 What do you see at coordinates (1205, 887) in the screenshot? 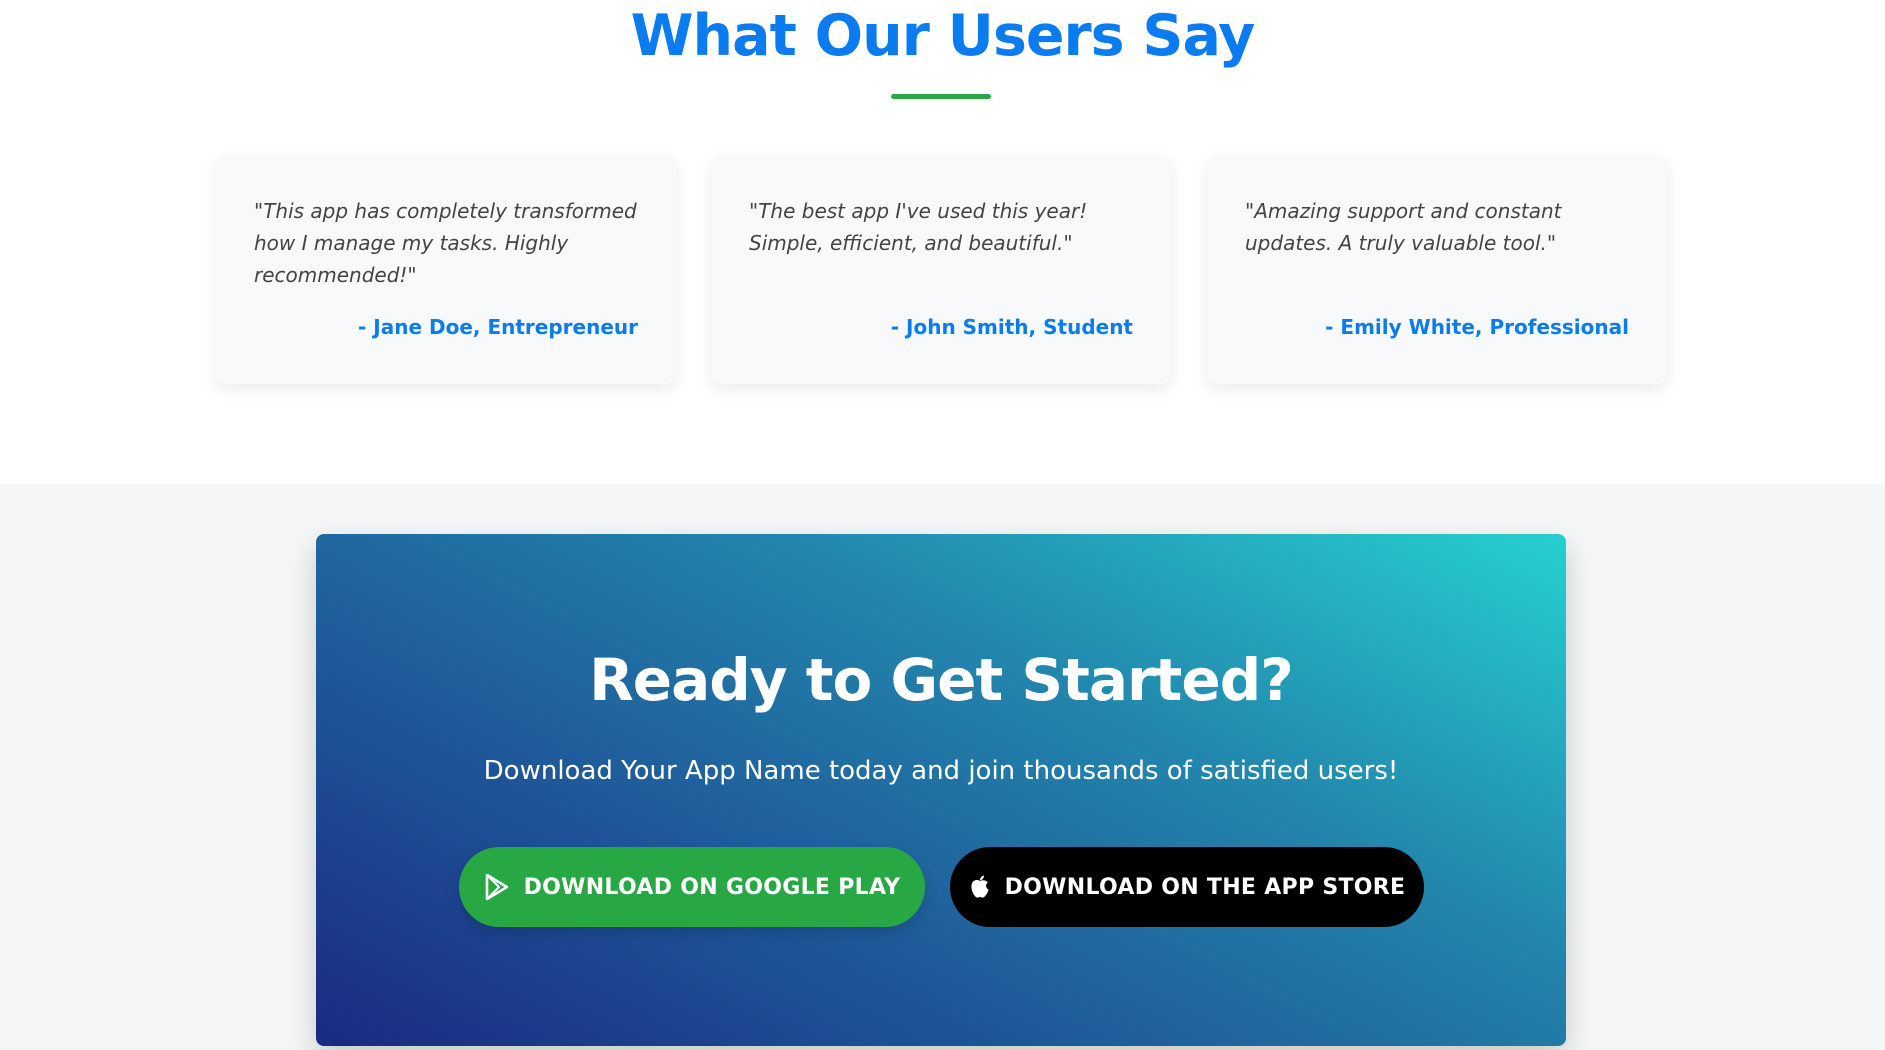
I see `app-store-label: DOWNLOAD ON THE APP STORE` at bounding box center [1205, 887].